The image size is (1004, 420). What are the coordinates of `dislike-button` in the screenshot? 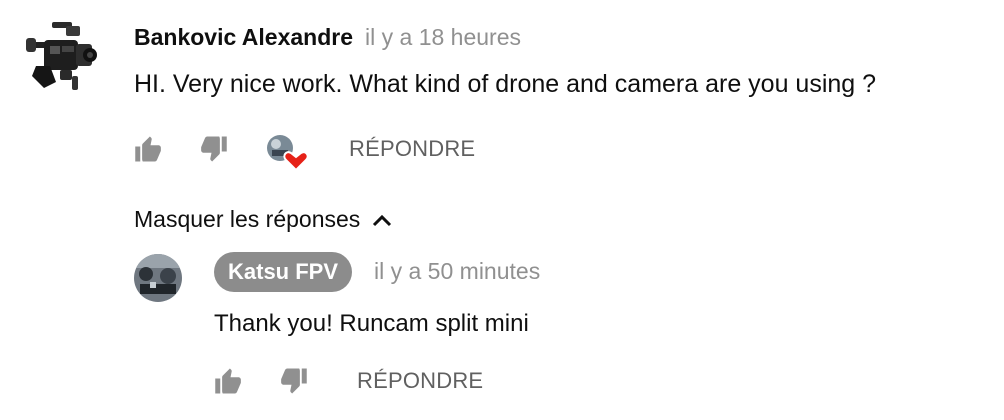 It's located at (213, 149).